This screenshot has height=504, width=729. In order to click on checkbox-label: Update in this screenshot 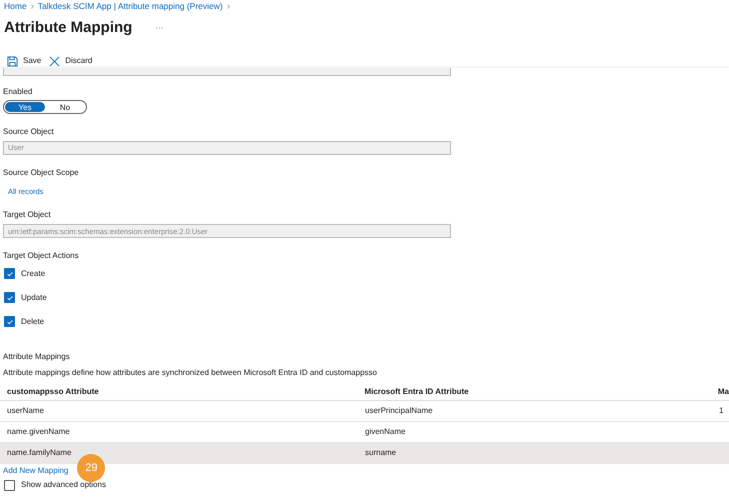, I will do `click(34, 298)`.